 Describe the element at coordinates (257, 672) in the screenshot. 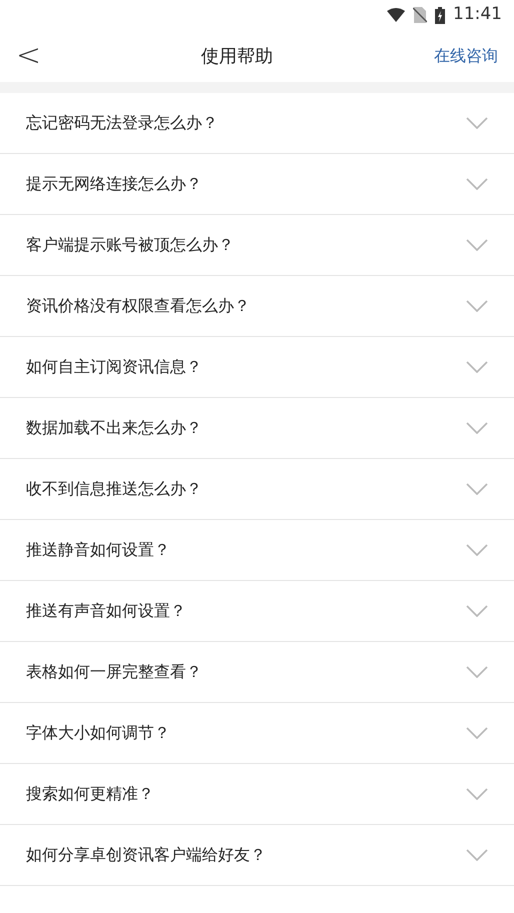

I see `faq-item: 表格如何一屏完整查看？` at that location.